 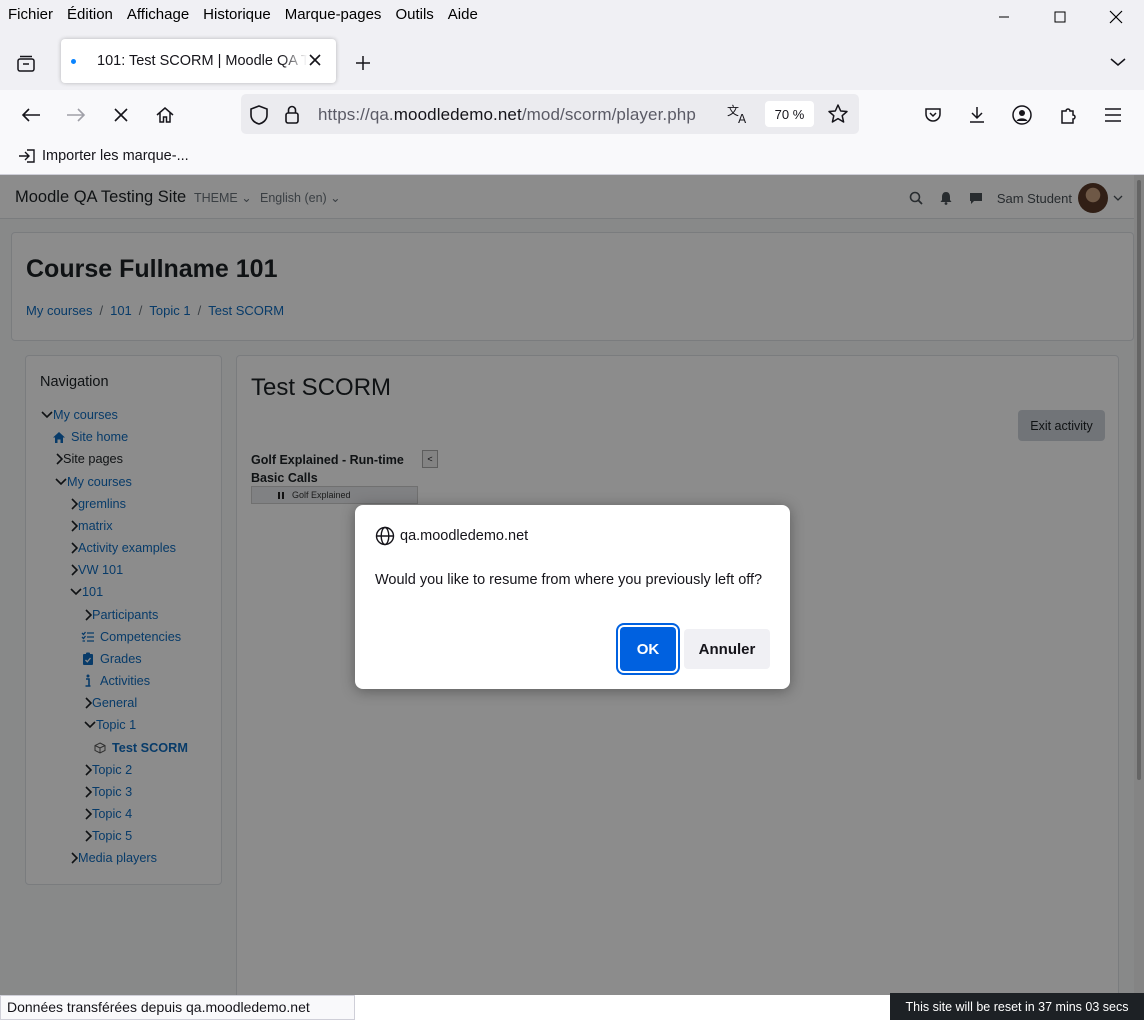 I want to click on minimize-button, so click(x=1004, y=17).